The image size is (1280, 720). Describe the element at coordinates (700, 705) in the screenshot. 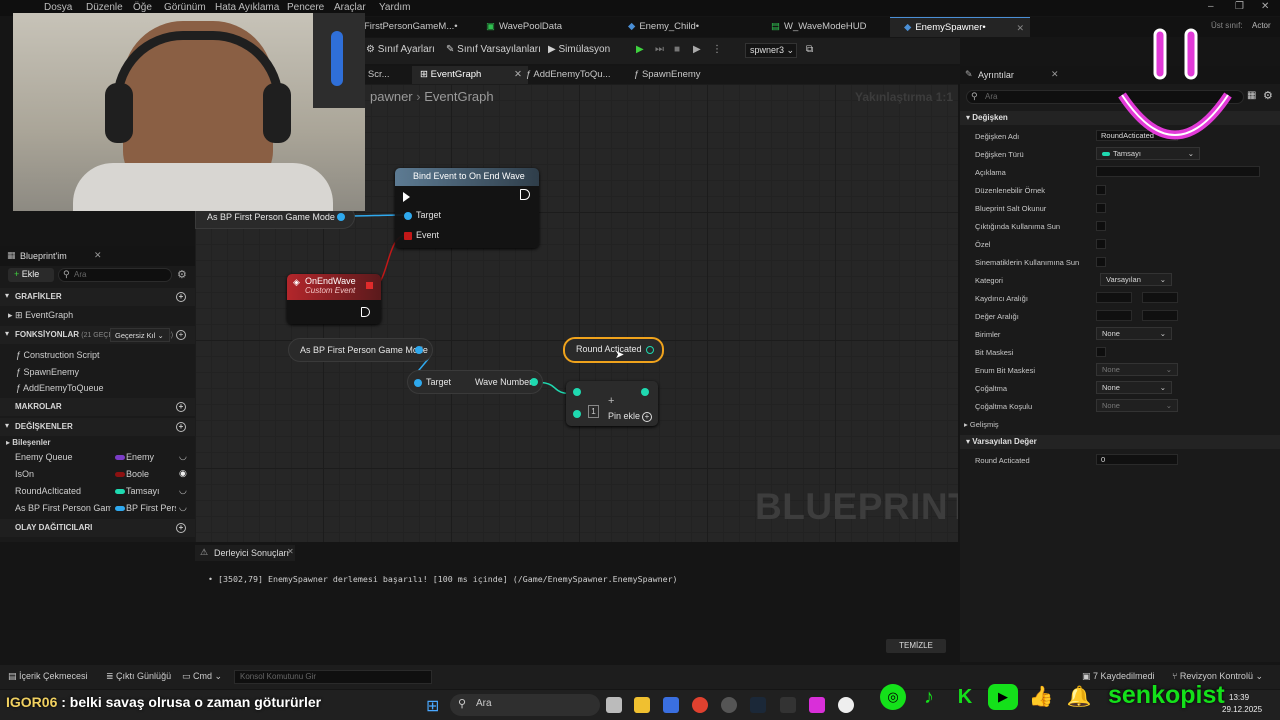

I see `chrome-icon` at that location.